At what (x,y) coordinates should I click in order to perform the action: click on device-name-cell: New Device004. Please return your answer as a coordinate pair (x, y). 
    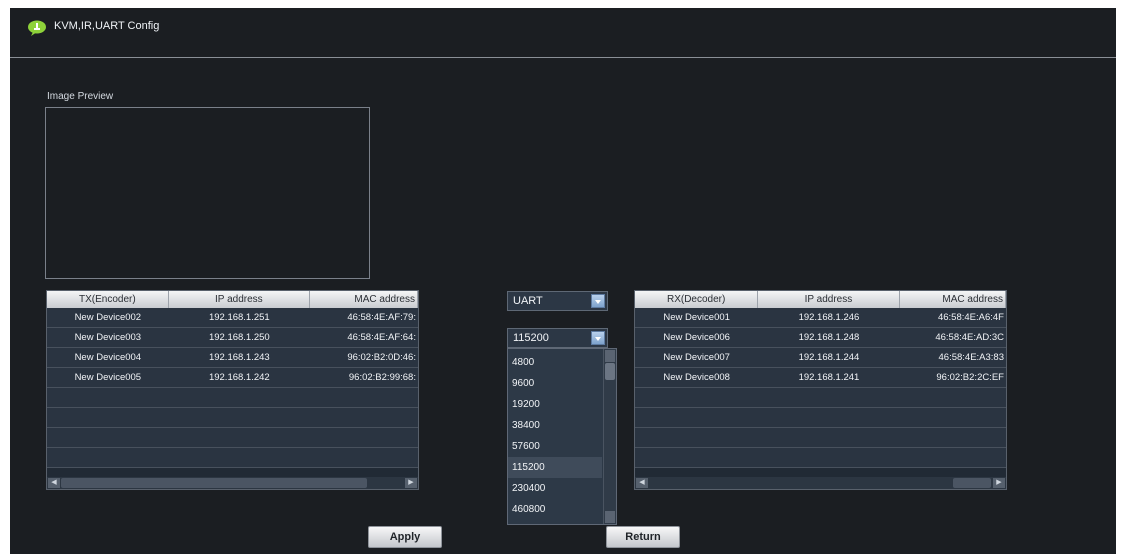
    Looking at the image, I should click on (108, 357).